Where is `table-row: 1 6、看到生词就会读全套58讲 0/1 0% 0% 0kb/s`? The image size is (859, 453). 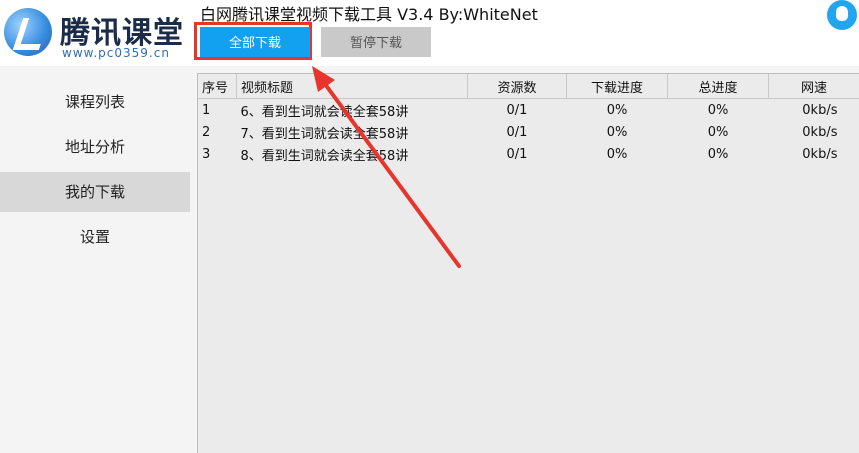
table-row: 1 6、看到生词就会读全套58讲 0/1 0% 0% 0kb/s is located at coordinates (528, 110).